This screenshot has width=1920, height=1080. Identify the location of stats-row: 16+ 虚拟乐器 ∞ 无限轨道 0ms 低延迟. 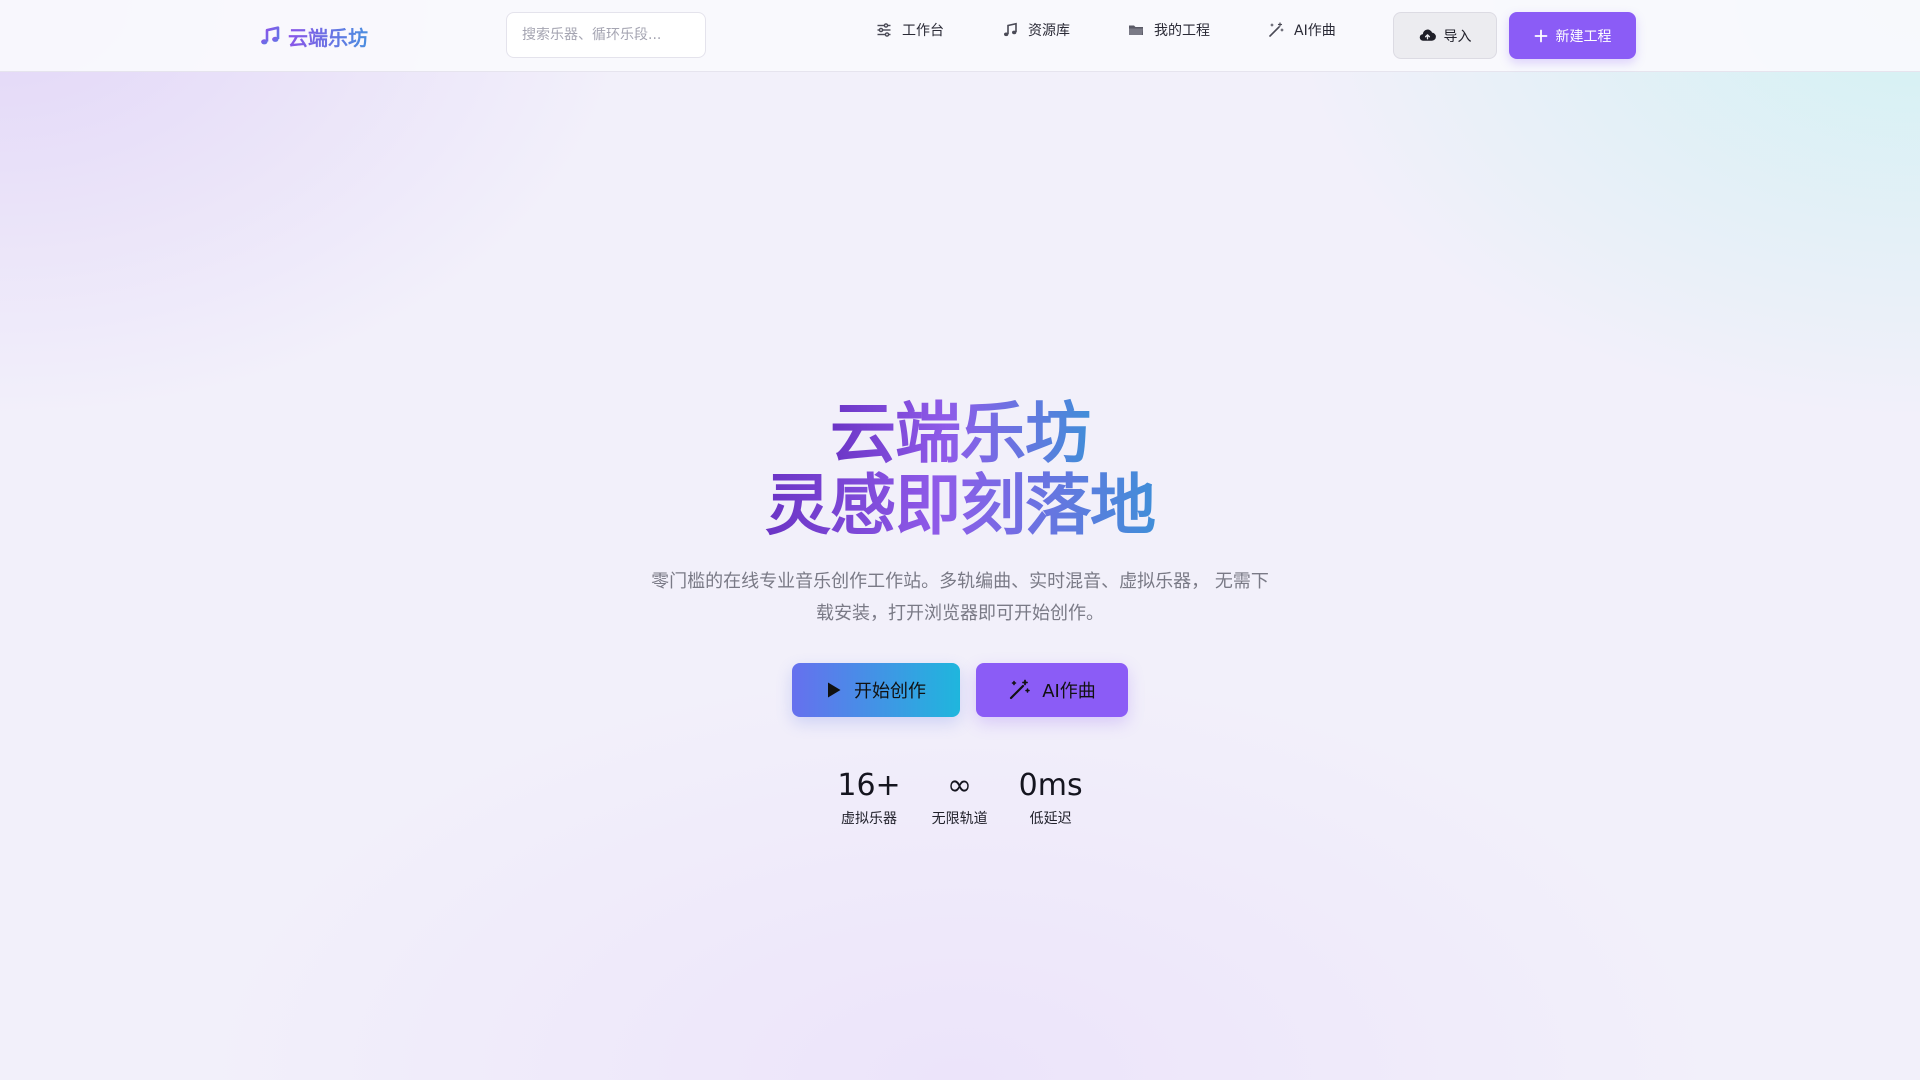
(960, 798).